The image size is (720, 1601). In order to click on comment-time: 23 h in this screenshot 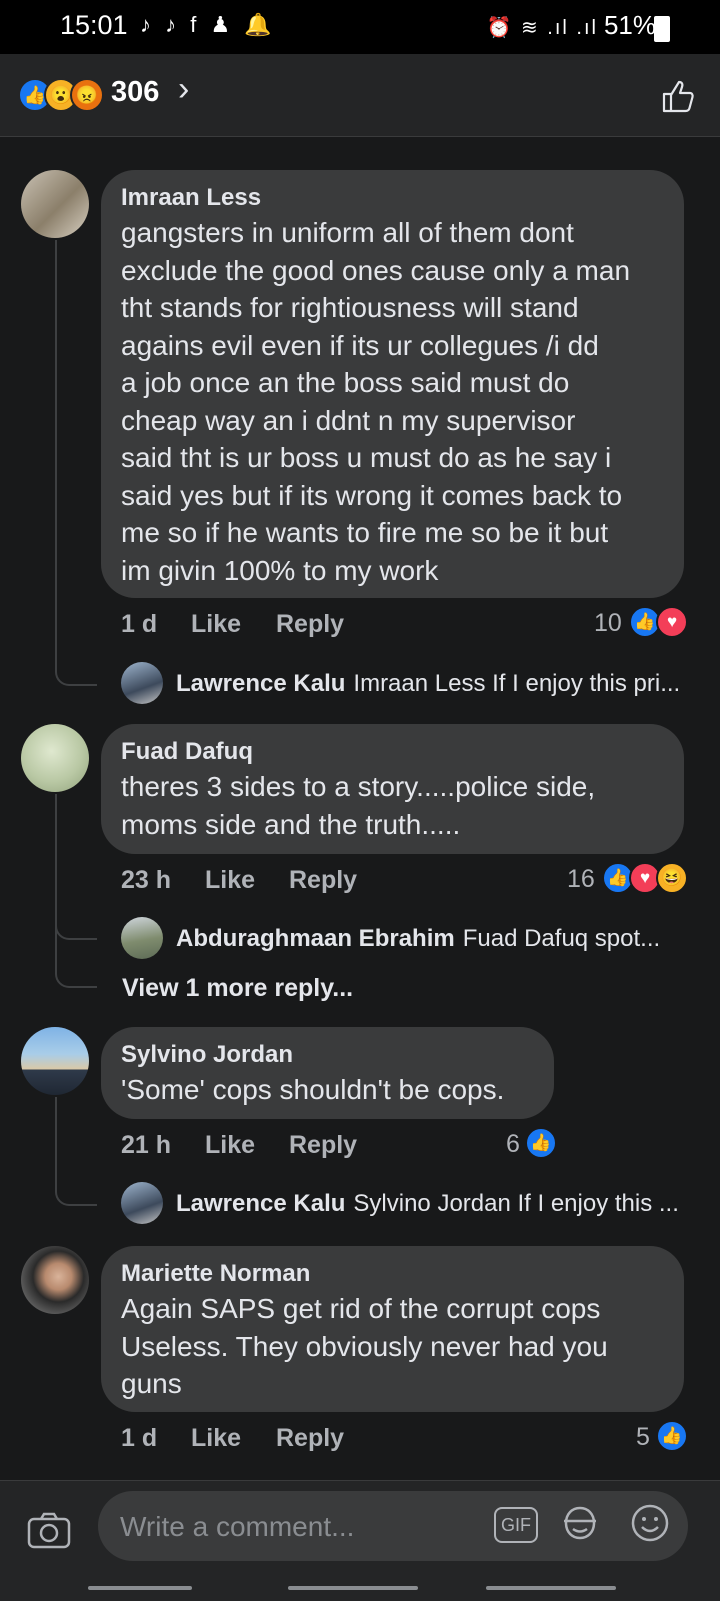, I will do `click(146, 880)`.